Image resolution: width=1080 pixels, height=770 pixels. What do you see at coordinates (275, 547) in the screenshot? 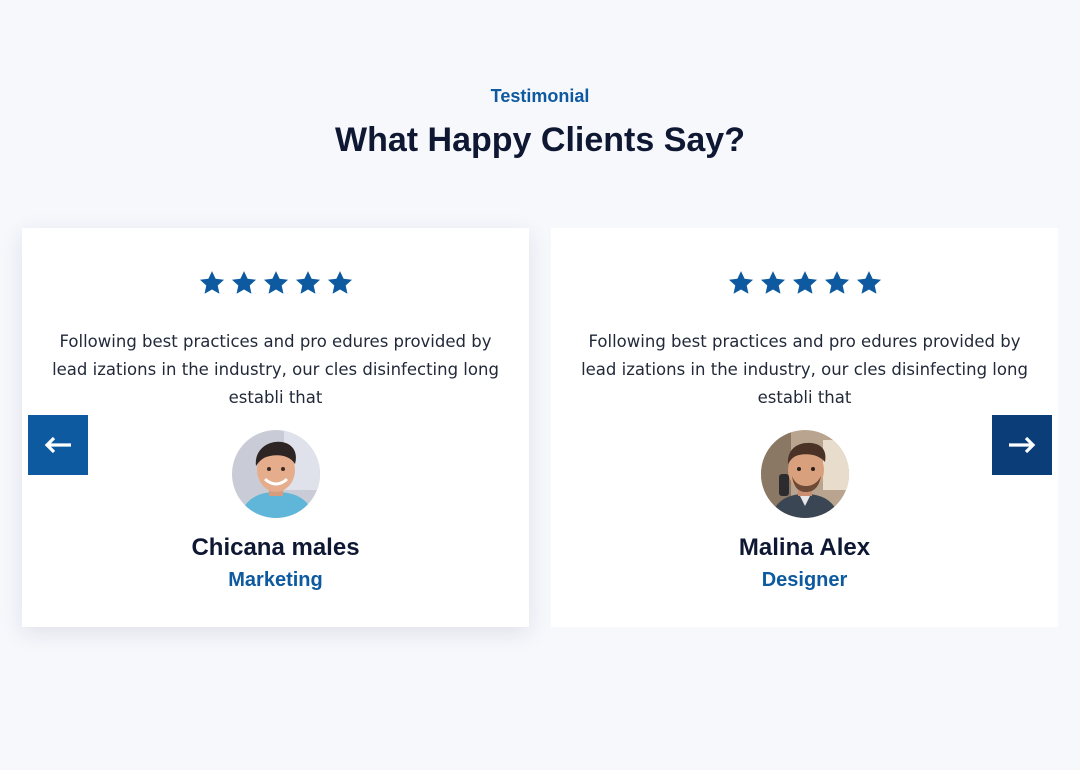
I see `client-name: Chicana males` at bounding box center [275, 547].